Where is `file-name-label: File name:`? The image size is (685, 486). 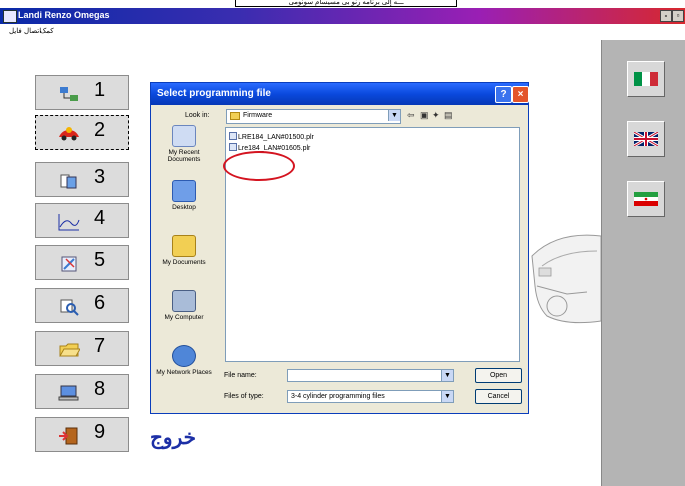 file-name-label: File name: is located at coordinates (240, 375).